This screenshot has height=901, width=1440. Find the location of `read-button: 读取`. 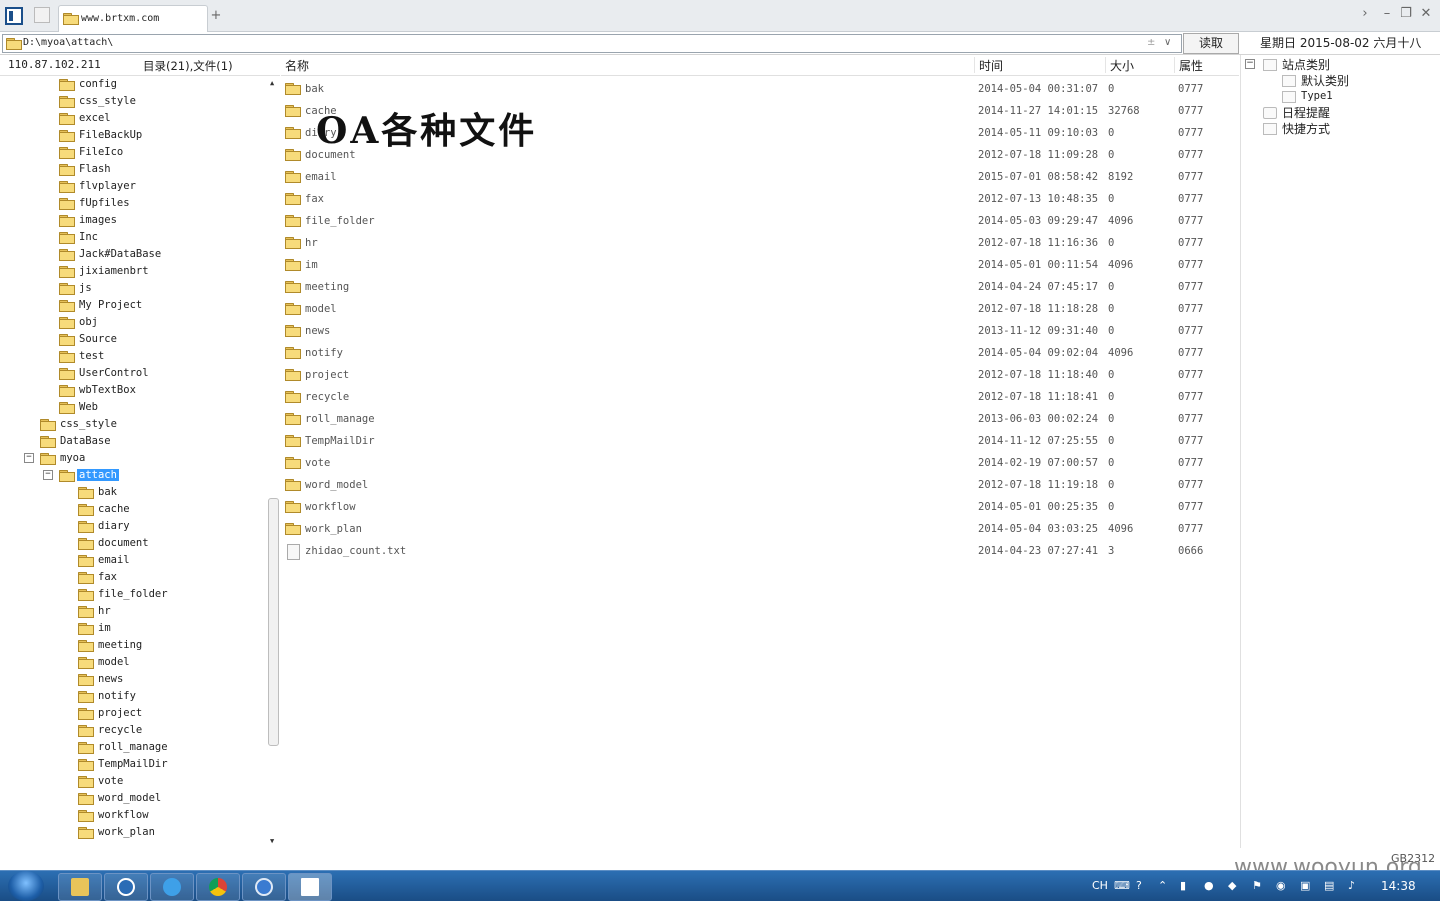

read-button: 读取 is located at coordinates (1211, 43).